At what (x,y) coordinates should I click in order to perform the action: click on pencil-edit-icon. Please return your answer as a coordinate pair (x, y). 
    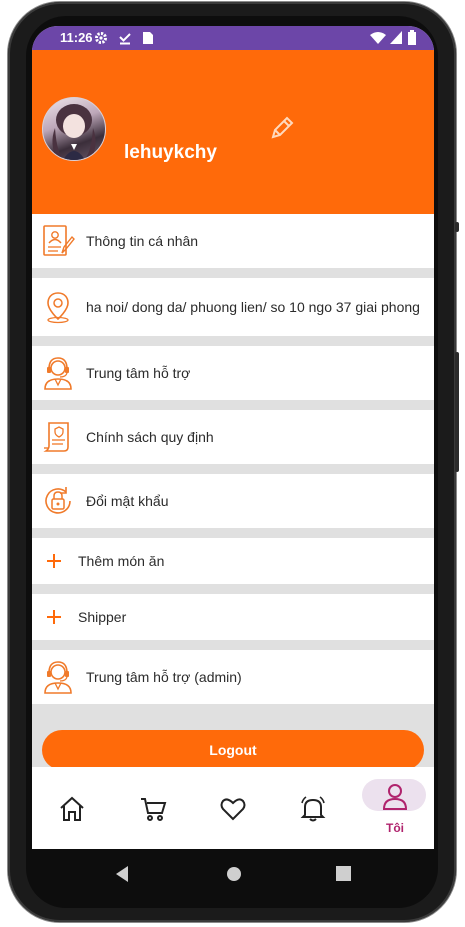
    Looking at the image, I should click on (282, 128).